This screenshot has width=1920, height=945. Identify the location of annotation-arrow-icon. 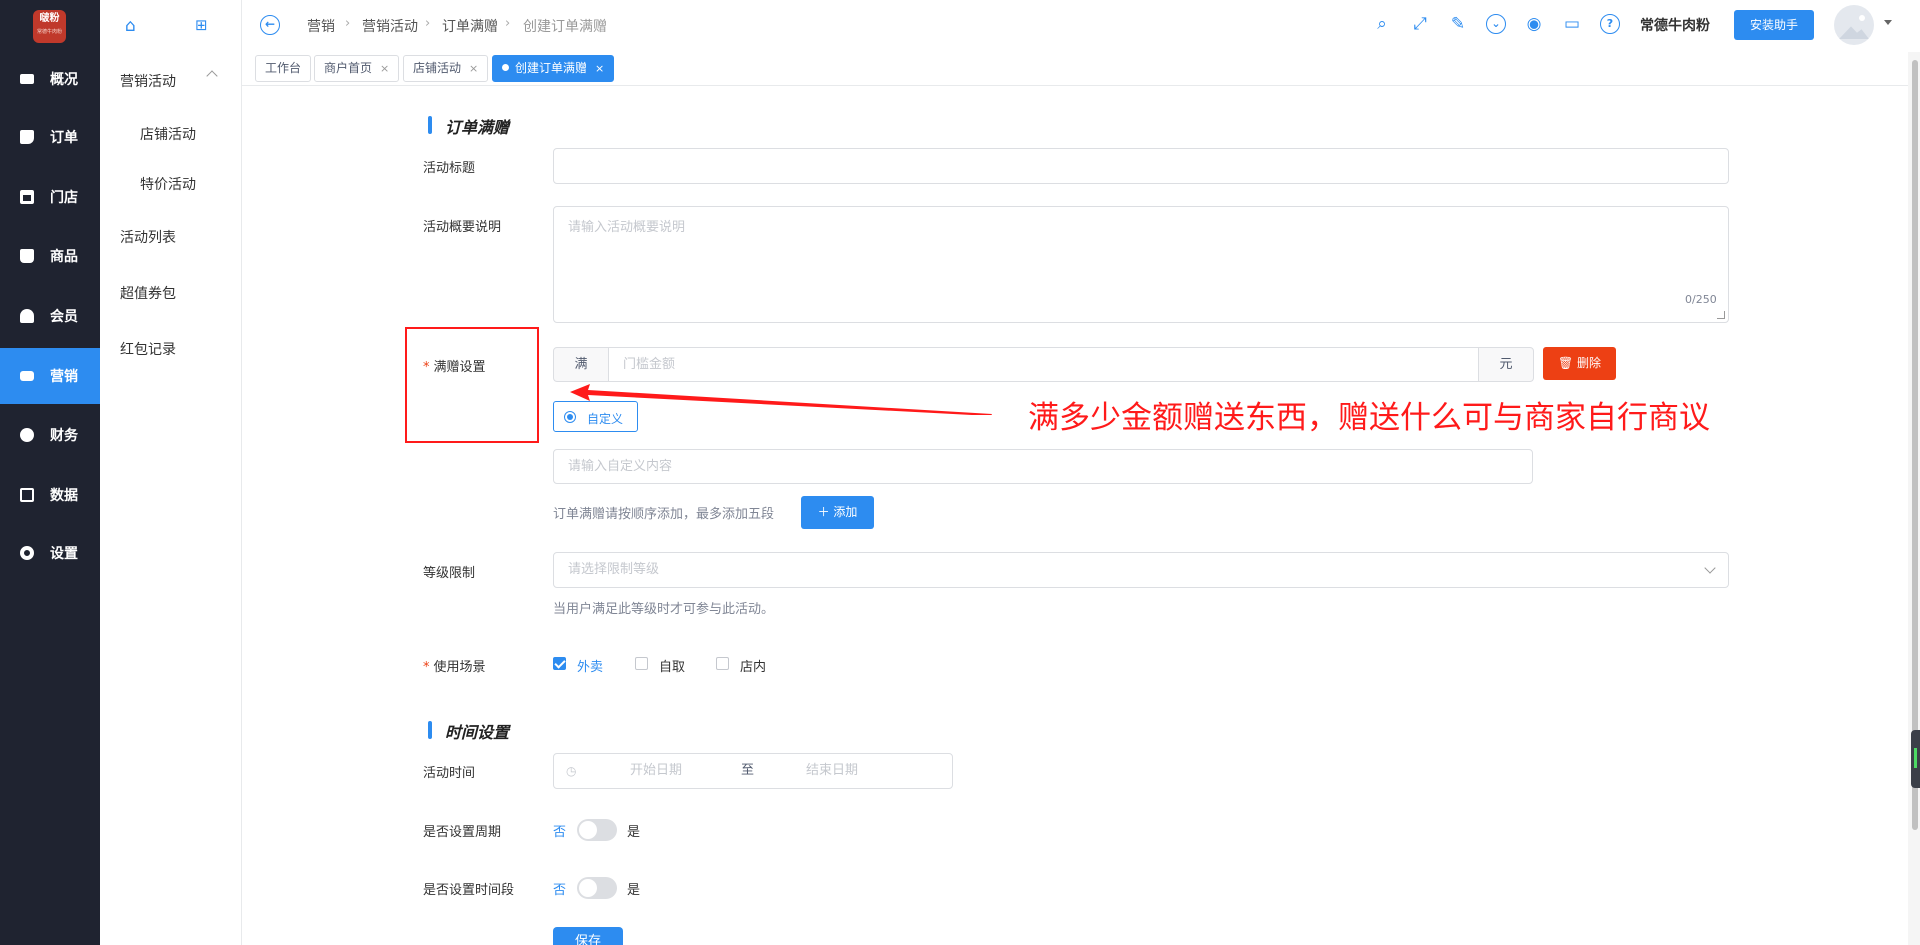
(781, 399).